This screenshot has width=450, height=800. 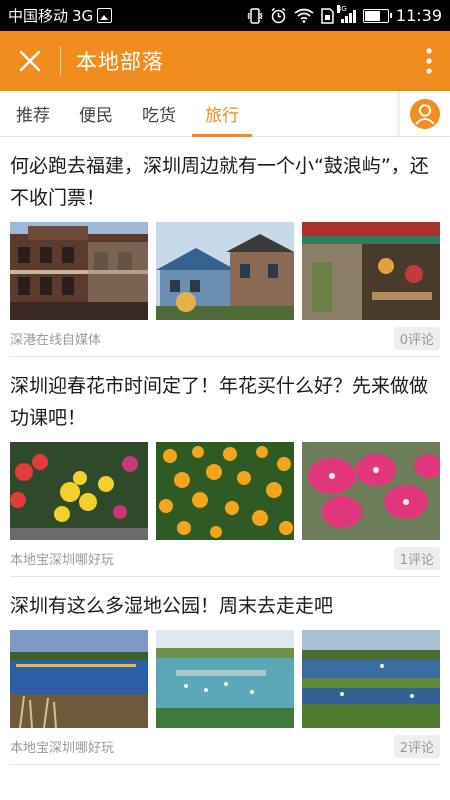 I want to click on category-tab-bar: 推荐 便民 吃货 旅行, so click(x=225, y=114).